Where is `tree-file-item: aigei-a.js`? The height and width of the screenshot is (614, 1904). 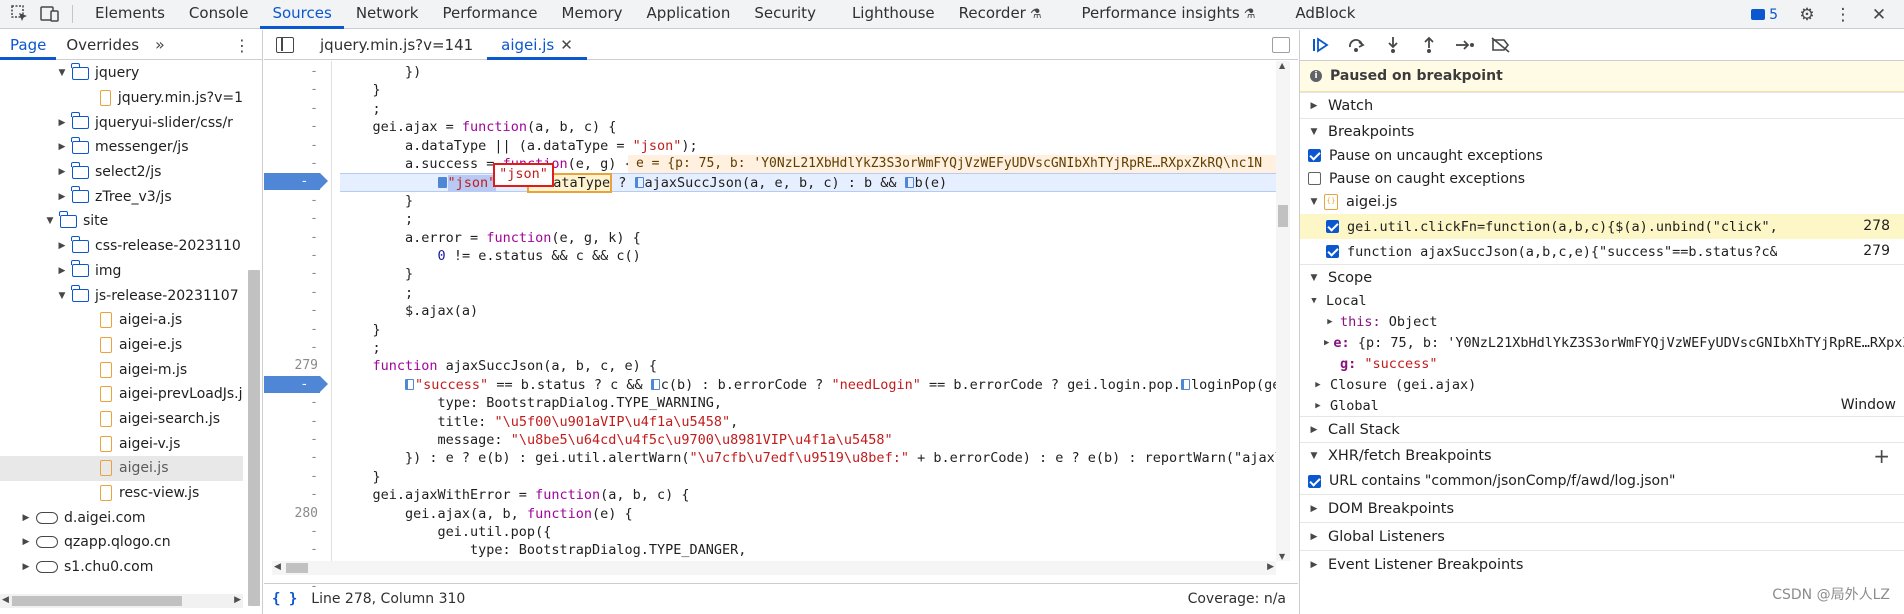 tree-file-item: aigei-a.js is located at coordinates (121, 320).